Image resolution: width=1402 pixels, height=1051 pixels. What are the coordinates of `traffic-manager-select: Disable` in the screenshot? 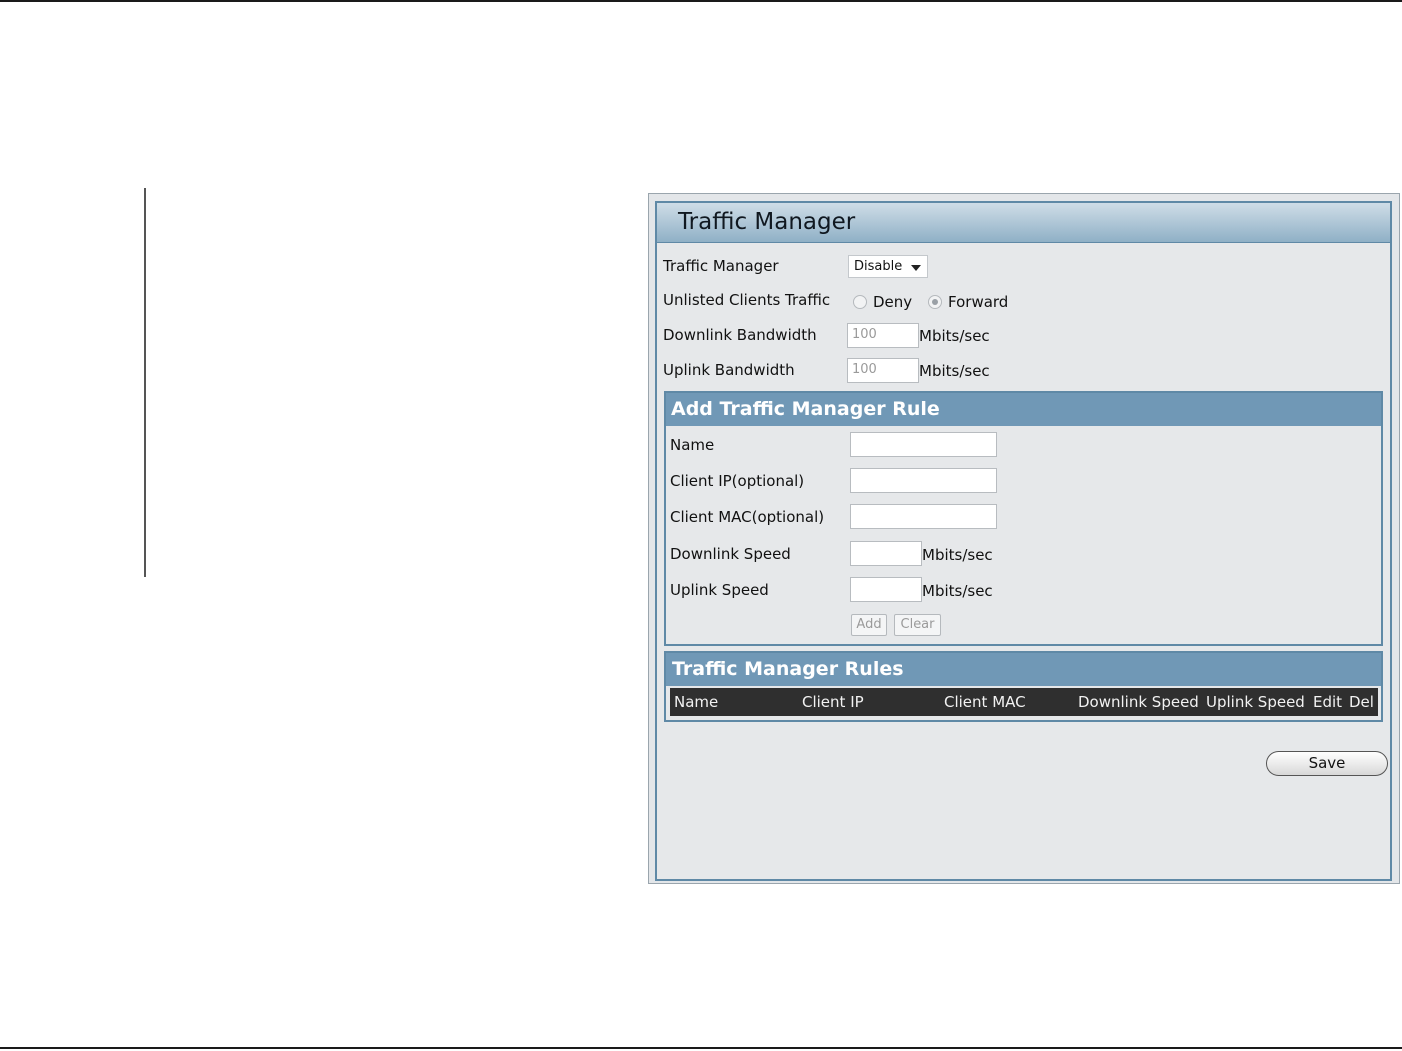 It's located at (888, 266).